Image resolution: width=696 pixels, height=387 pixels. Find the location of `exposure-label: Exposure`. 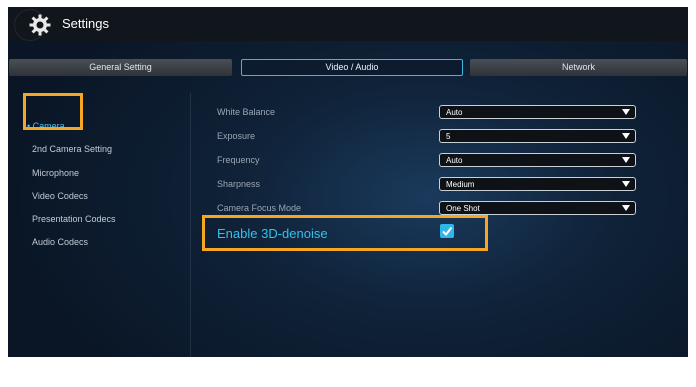

exposure-label: Exposure is located at coordinates (236, 136).